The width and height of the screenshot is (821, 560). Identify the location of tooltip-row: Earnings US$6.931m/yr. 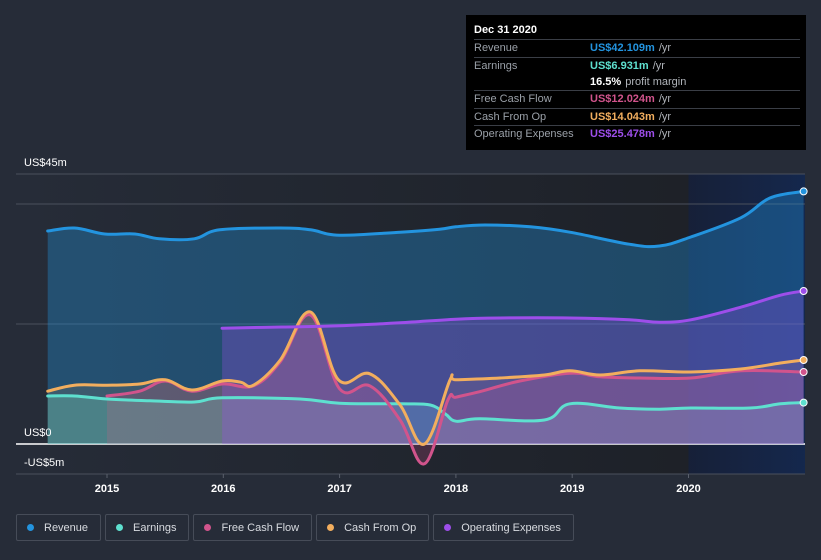
(637, 66).